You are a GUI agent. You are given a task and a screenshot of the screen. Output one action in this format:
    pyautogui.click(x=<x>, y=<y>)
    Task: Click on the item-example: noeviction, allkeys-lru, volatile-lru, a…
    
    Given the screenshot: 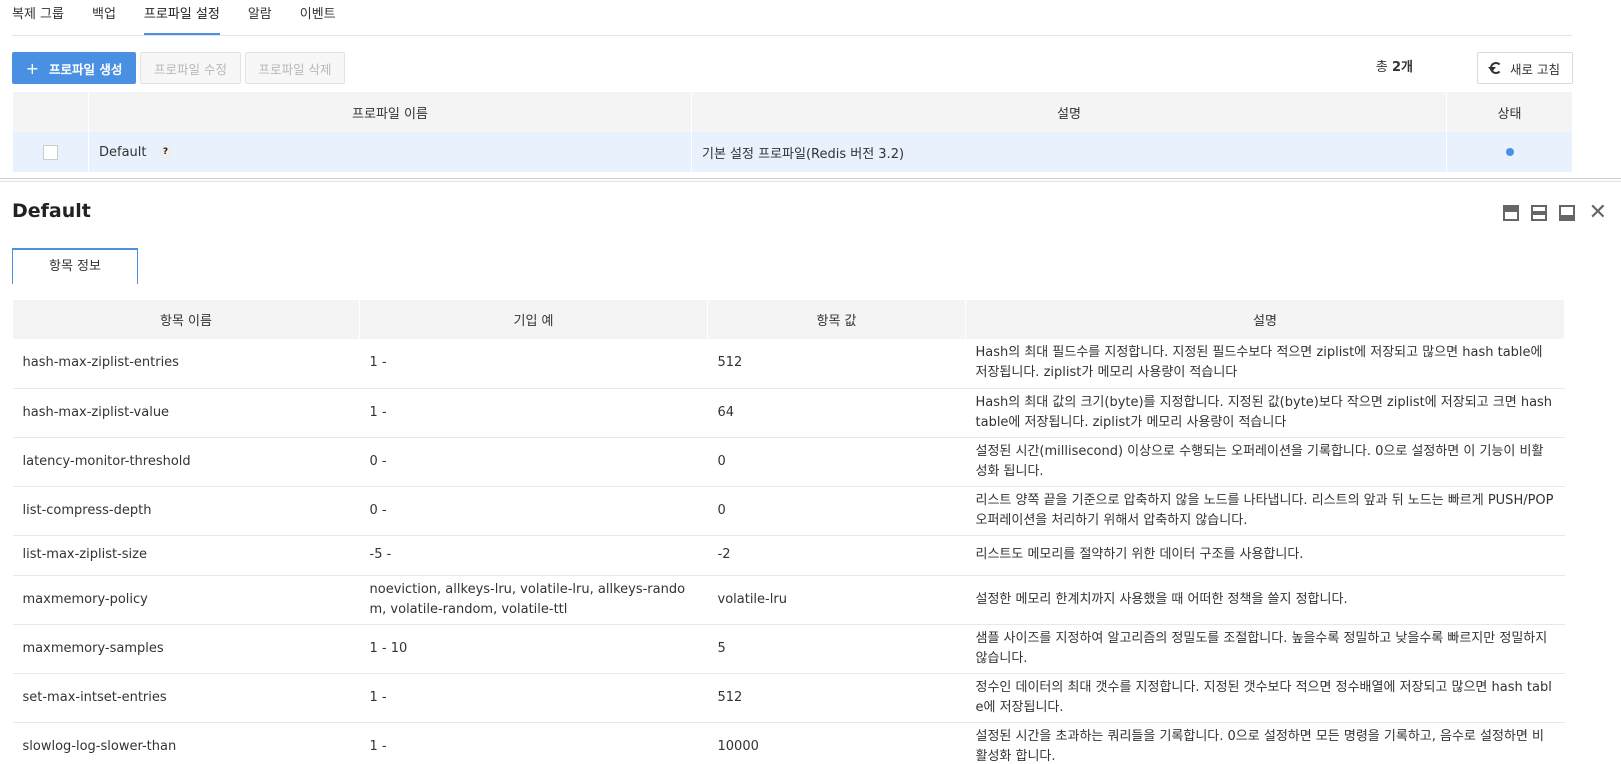 What is the action you would take?
    pyautogui.click(x=533, y=600)
    